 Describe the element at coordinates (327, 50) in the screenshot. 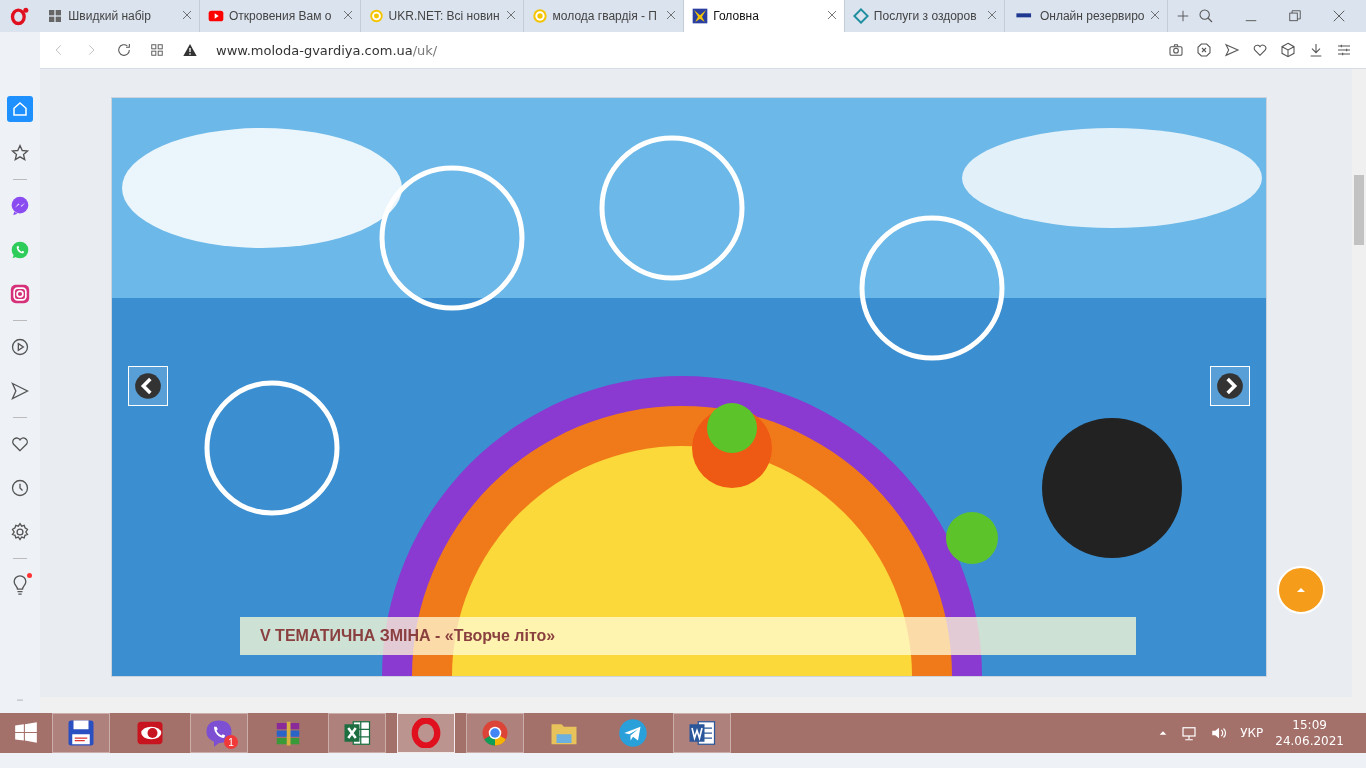

I see `address-field: www.moloda-gvardiya.com.ua/uk/` at that location.